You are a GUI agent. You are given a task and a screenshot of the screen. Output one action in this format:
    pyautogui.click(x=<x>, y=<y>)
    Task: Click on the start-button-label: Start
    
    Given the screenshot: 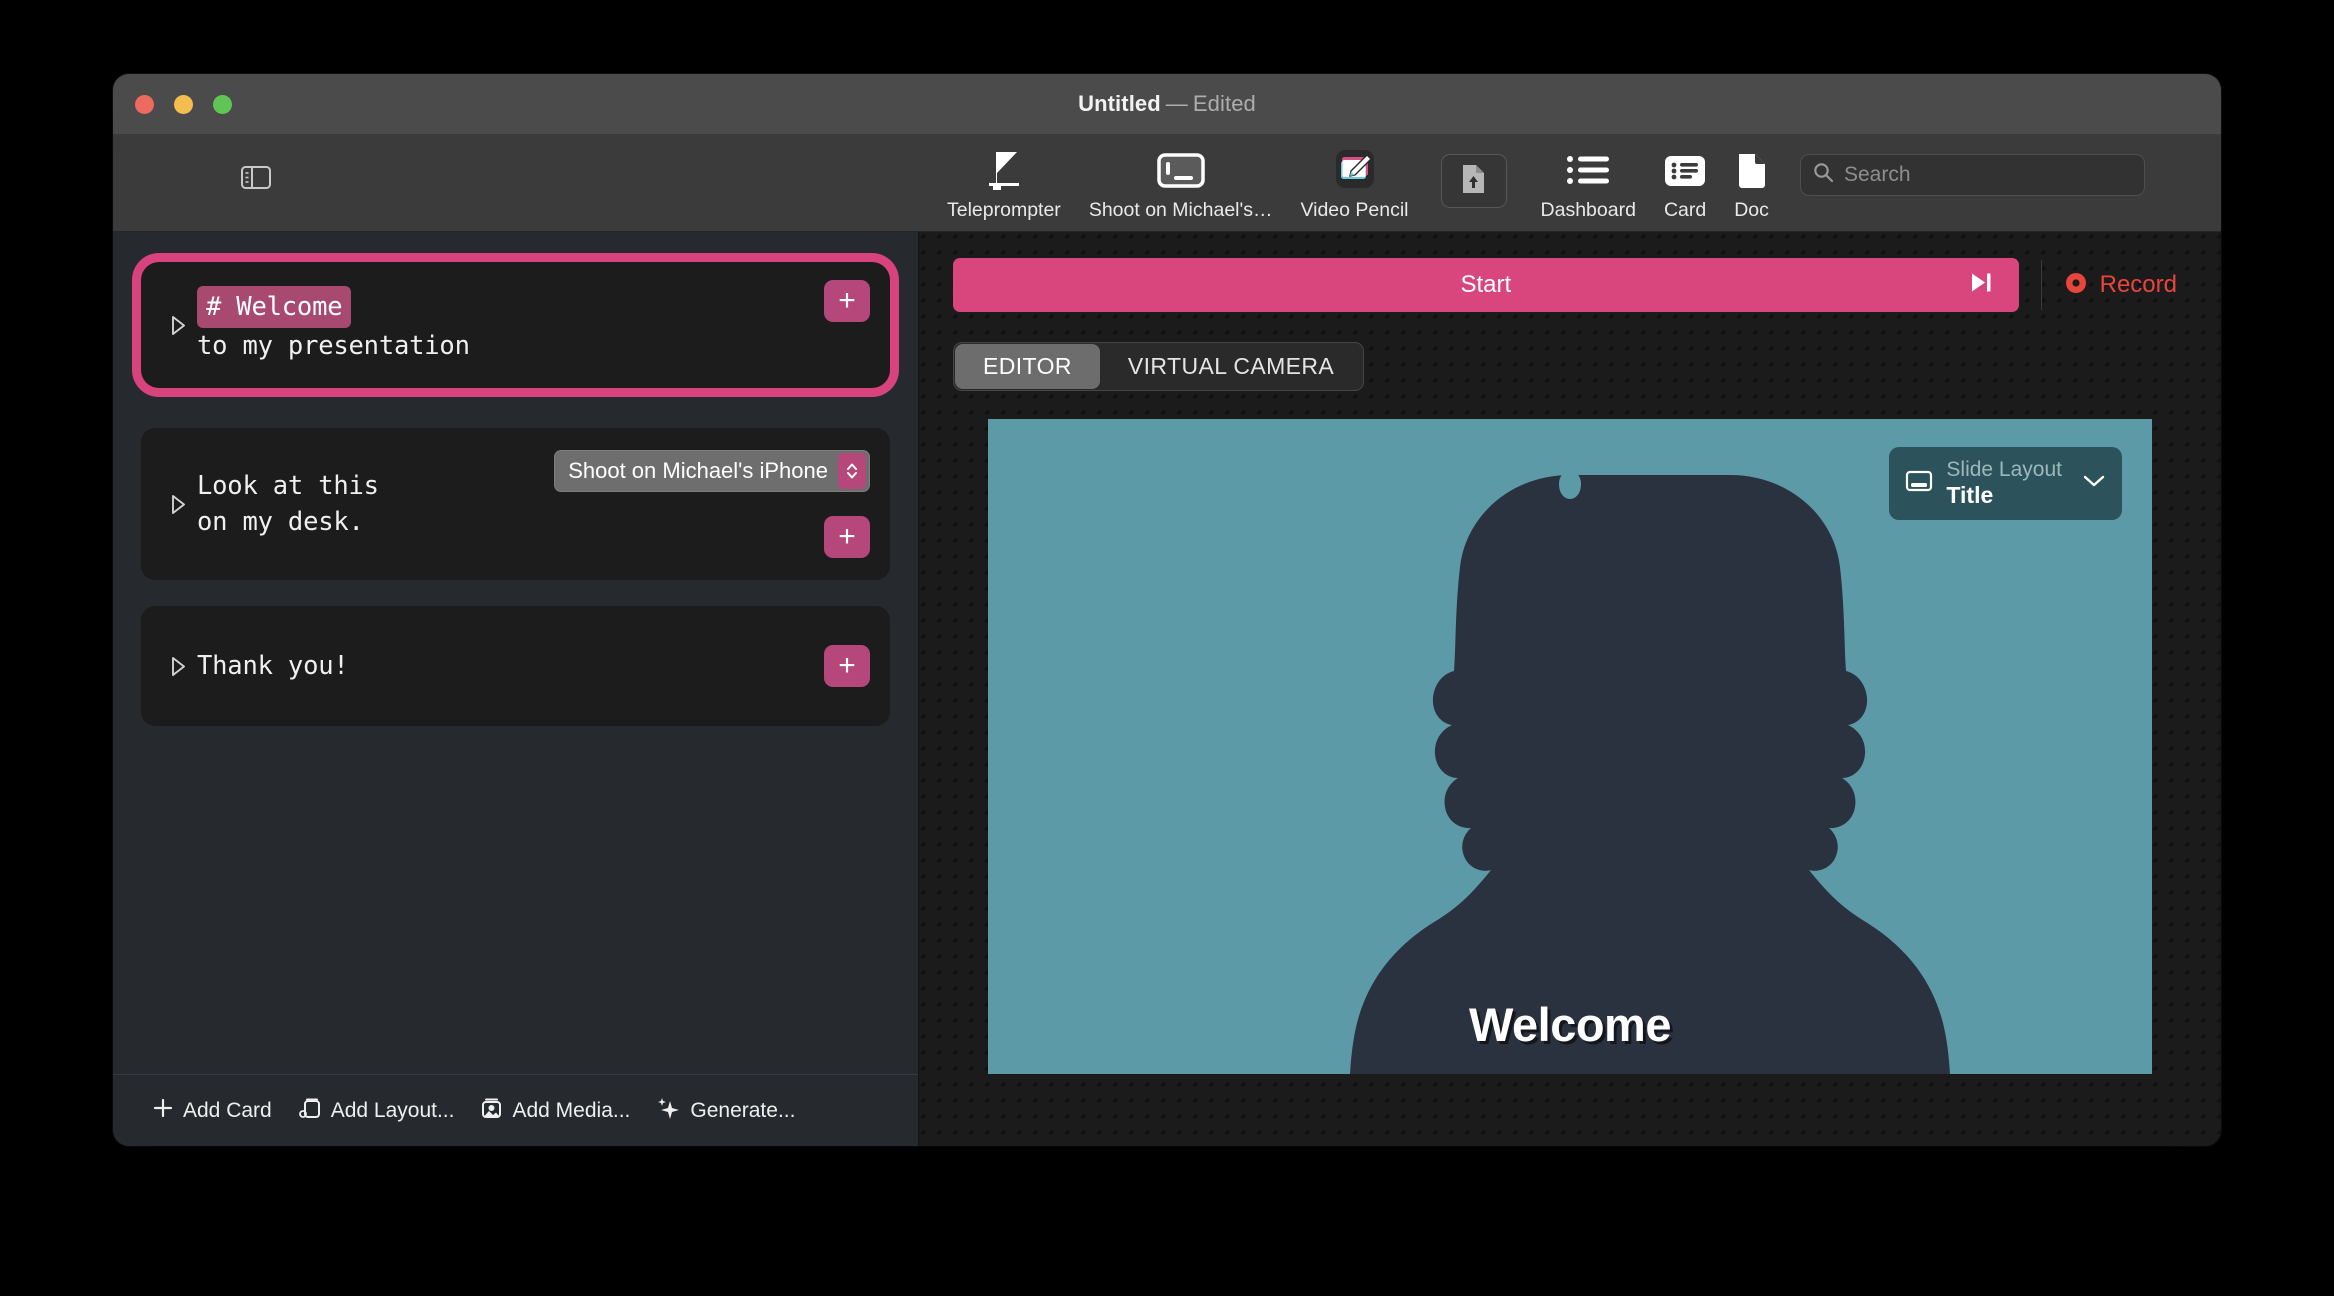 What is the action you would take?
    pyautogui.click(x=1486, y=284)
    